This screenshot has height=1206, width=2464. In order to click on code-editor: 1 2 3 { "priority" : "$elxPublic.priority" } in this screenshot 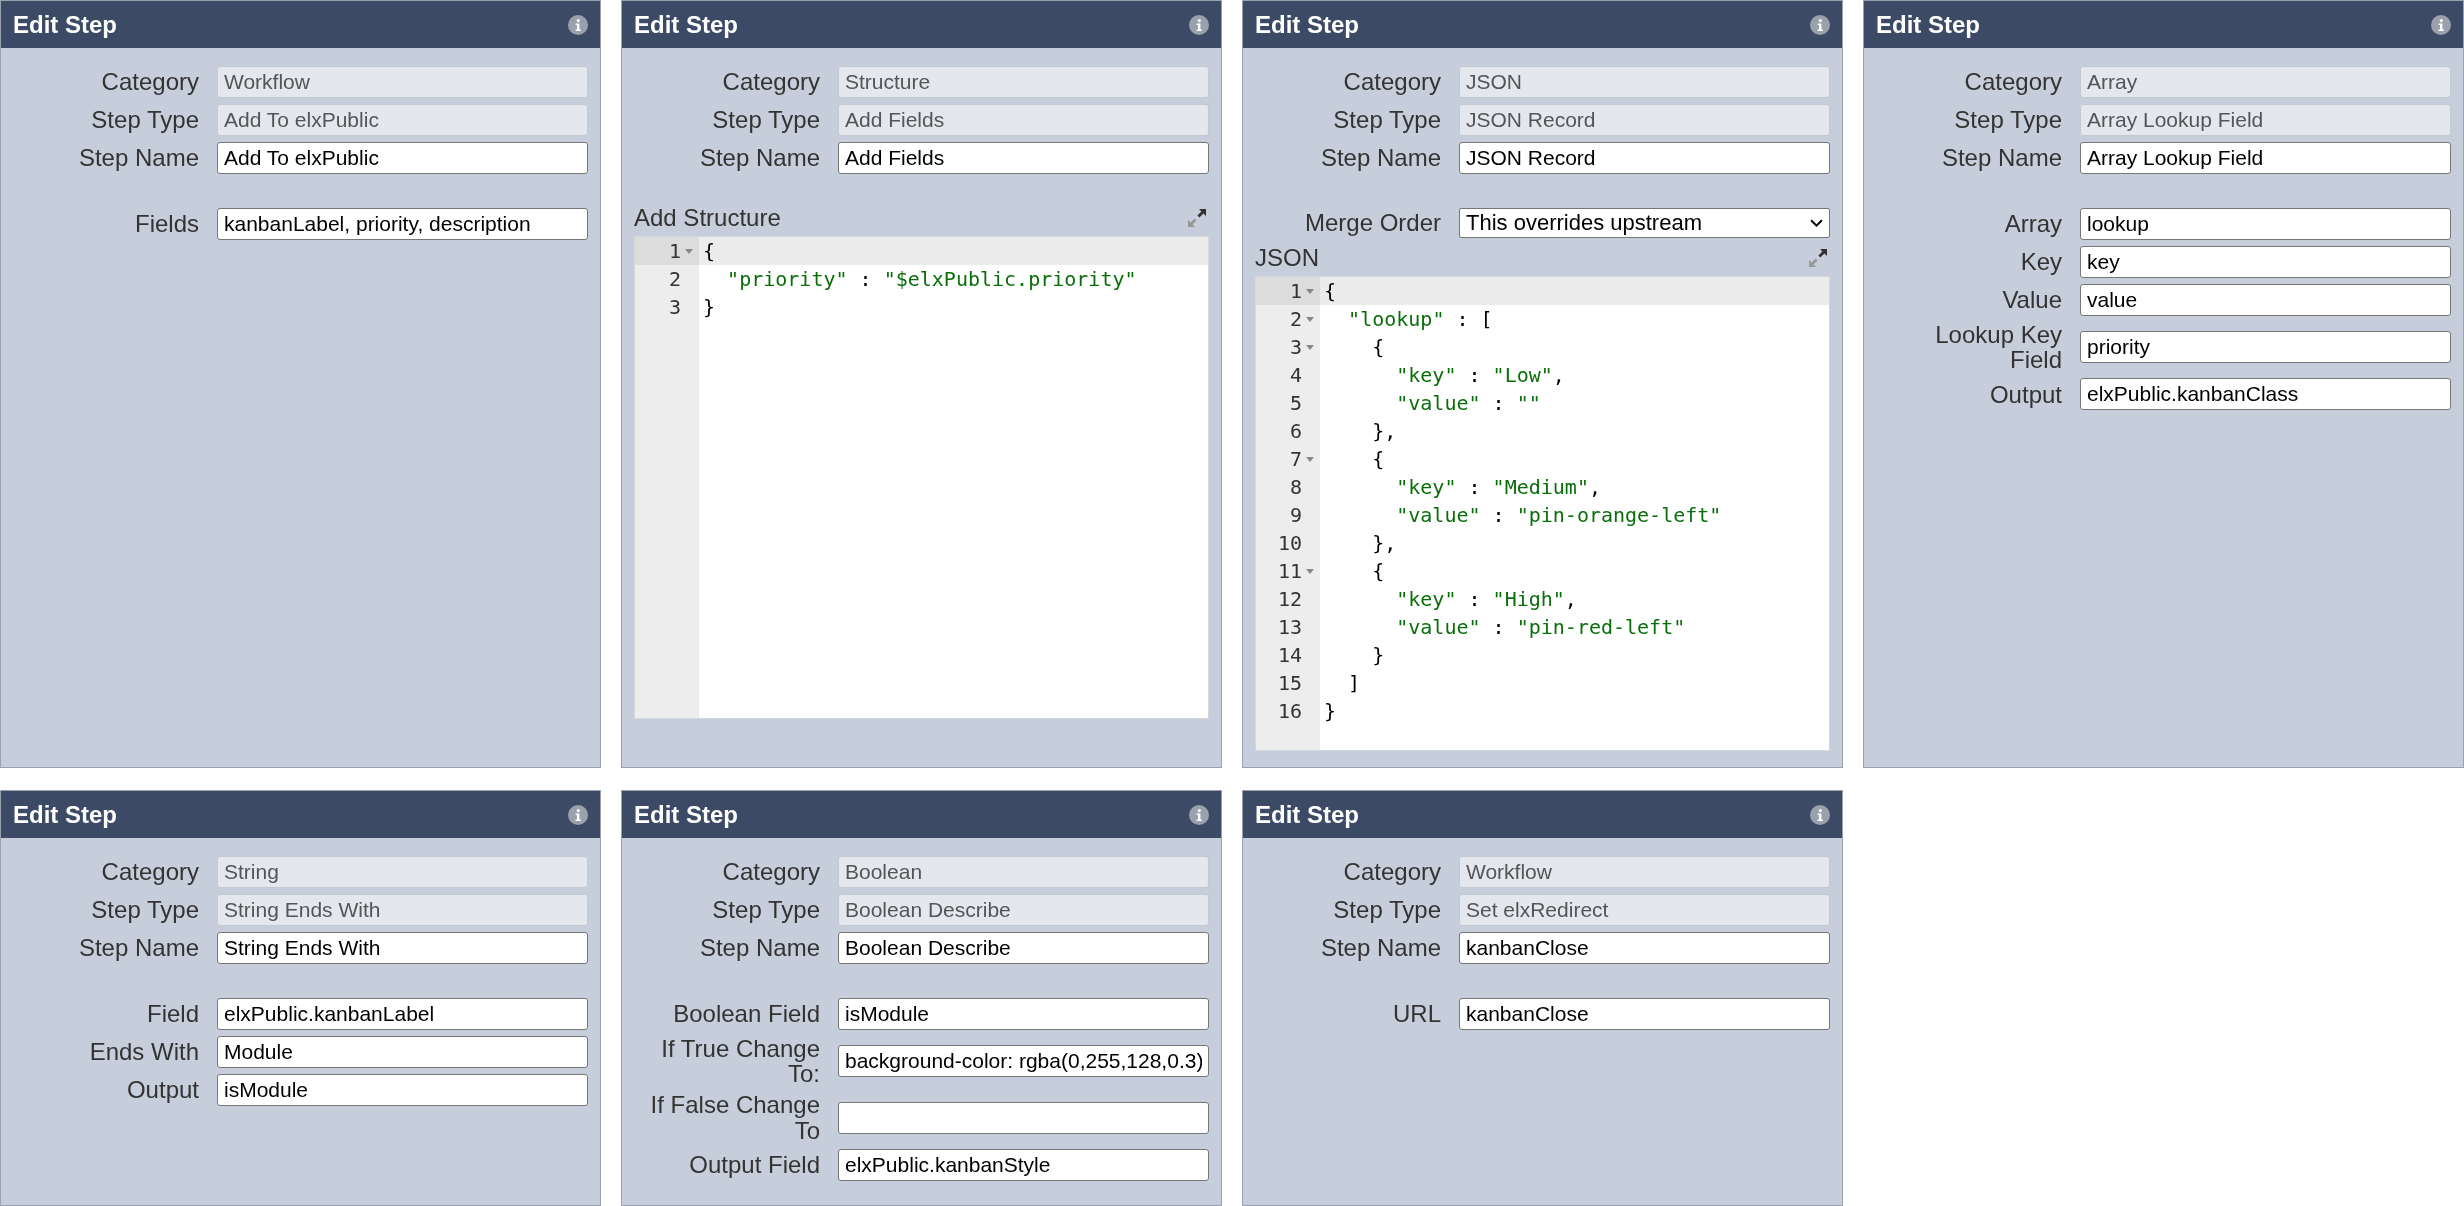, I will do `click(921, 477)`.